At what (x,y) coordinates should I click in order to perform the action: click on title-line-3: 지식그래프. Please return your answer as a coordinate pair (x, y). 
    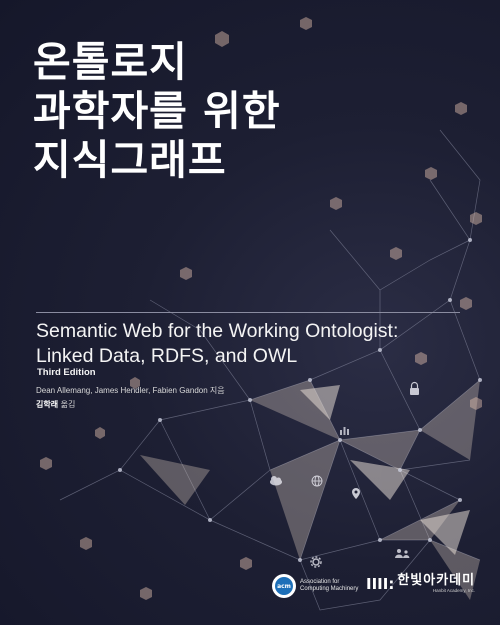
    Looking at the image, I should click on (130, 160).